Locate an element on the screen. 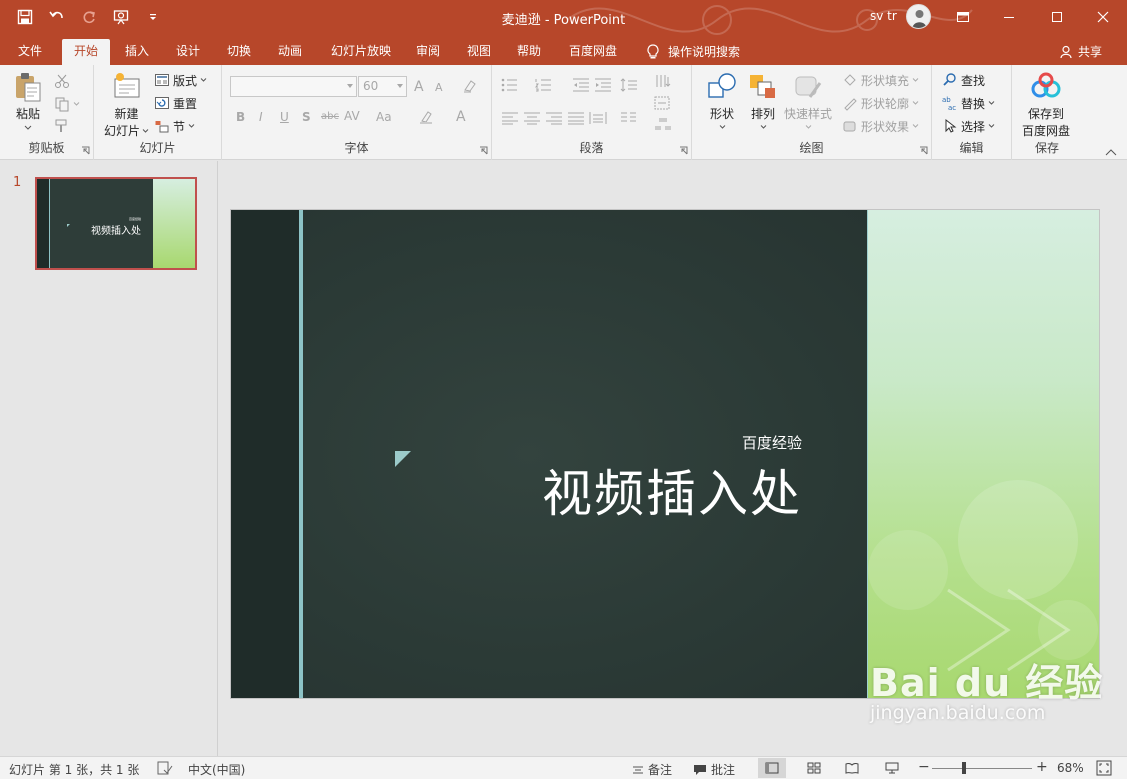  slide-thumbnail: 百度经验 视频插入处 is located at coordinates (116, 223).